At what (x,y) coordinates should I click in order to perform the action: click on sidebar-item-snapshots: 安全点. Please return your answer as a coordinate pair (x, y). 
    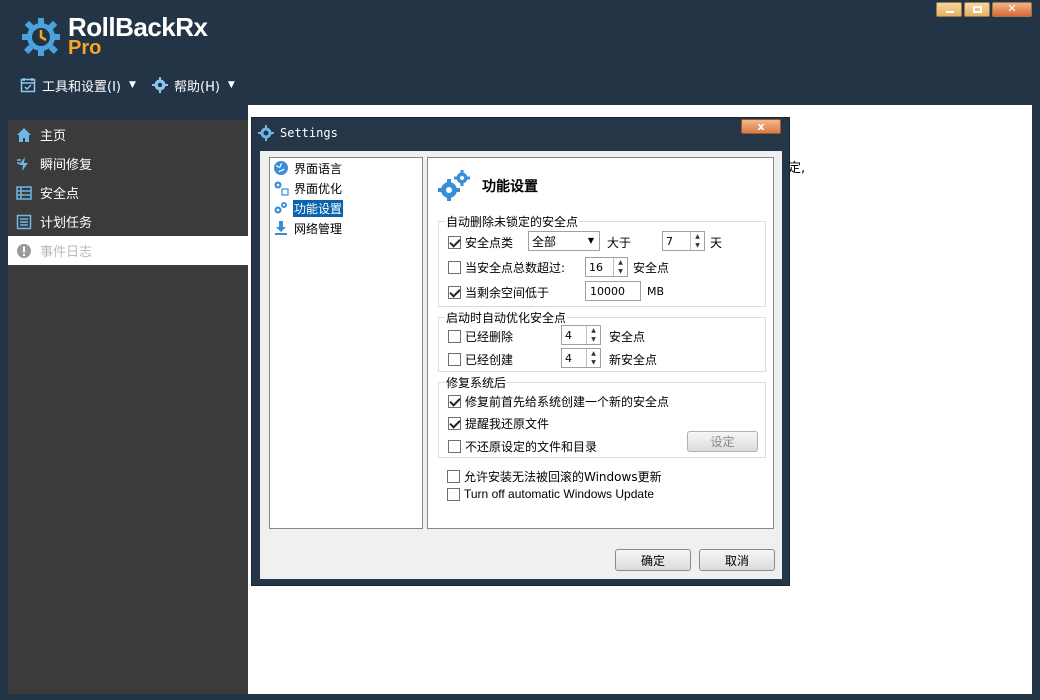
    Looking at the image, I should click on (128, 192).